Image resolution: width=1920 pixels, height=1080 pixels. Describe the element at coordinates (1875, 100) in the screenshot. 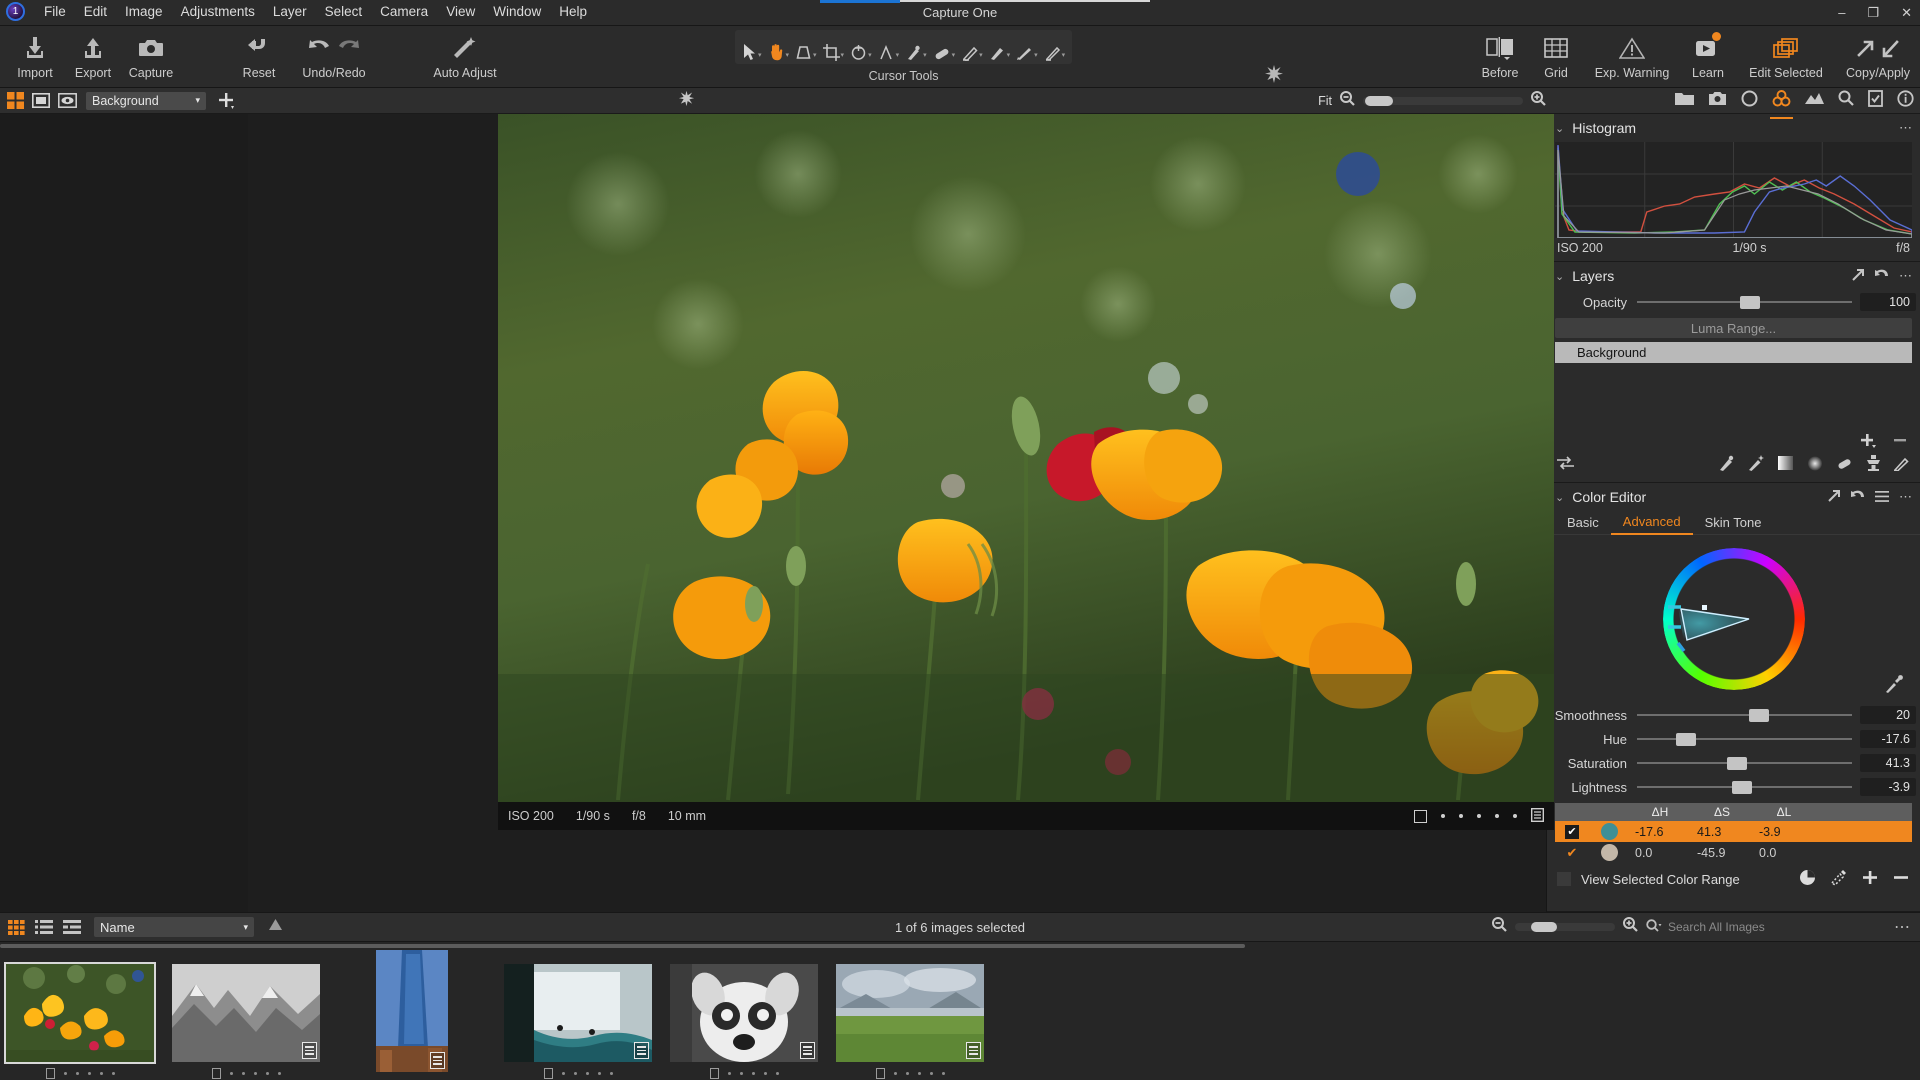

I see `panel-tab-adjustments` at that location.